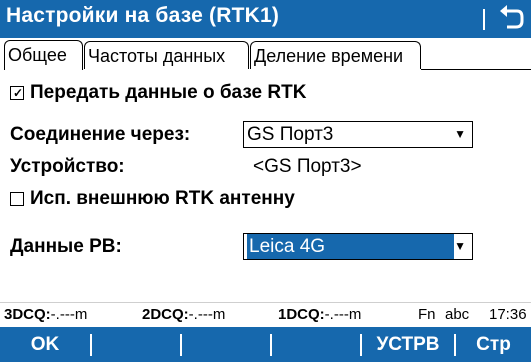  What do you see at coordinates (100, 134) in the screenshot?
I see `connection-label: Соединение через:` at bounding box center [100, 134].